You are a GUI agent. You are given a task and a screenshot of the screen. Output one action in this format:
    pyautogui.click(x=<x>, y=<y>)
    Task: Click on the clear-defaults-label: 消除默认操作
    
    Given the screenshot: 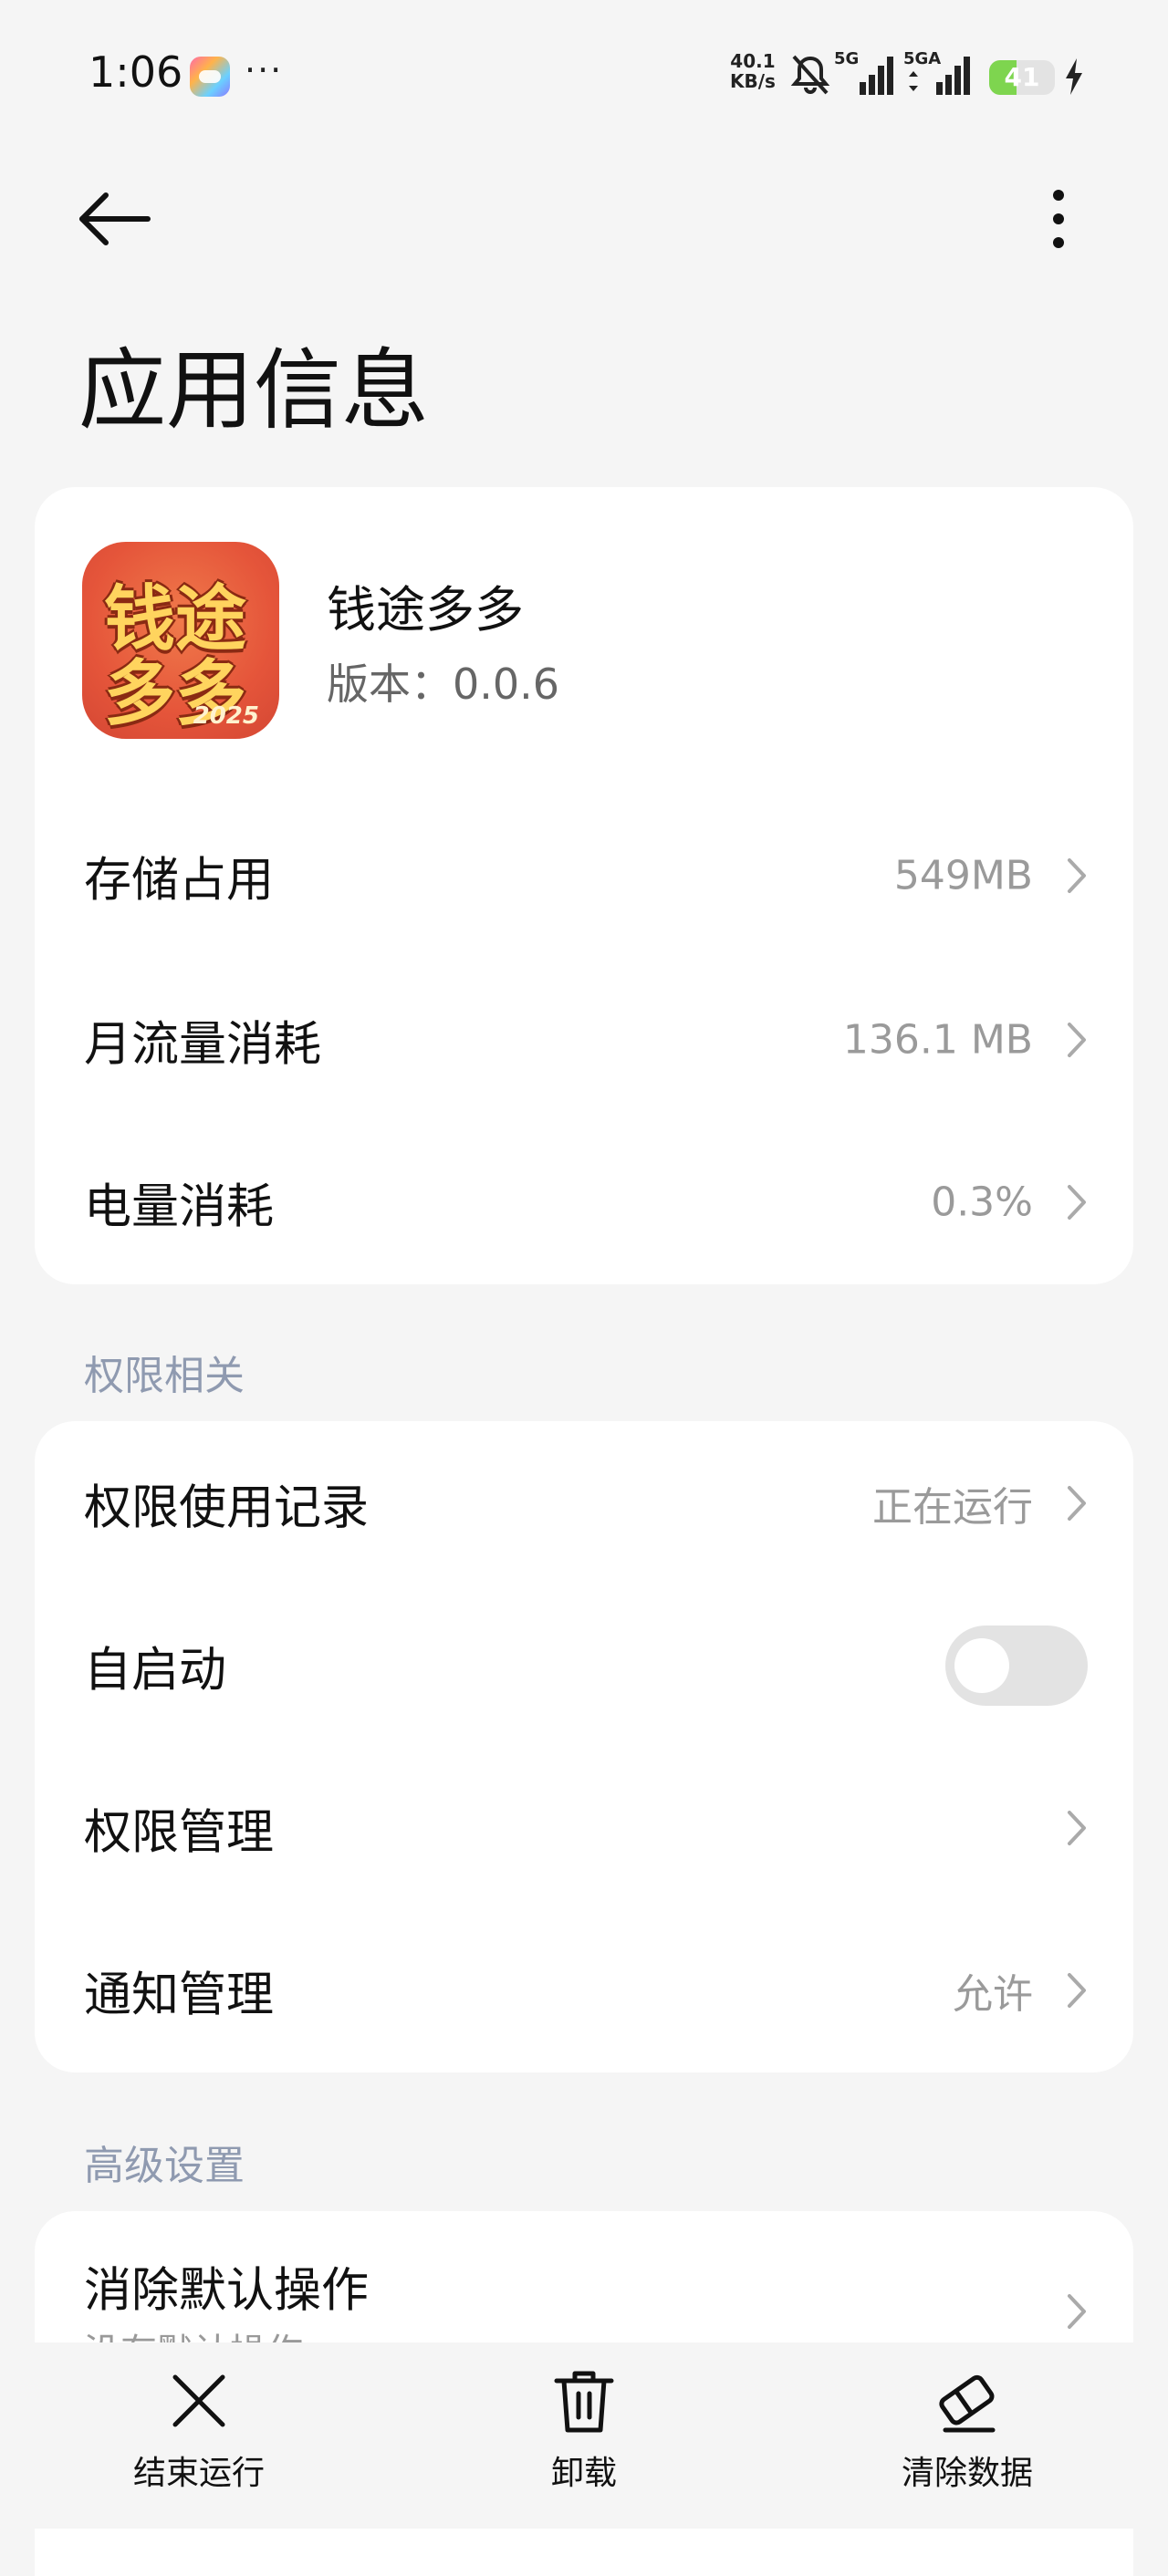 What is the action you would take?
    pyautogui.click(x=227, y=2291)
    